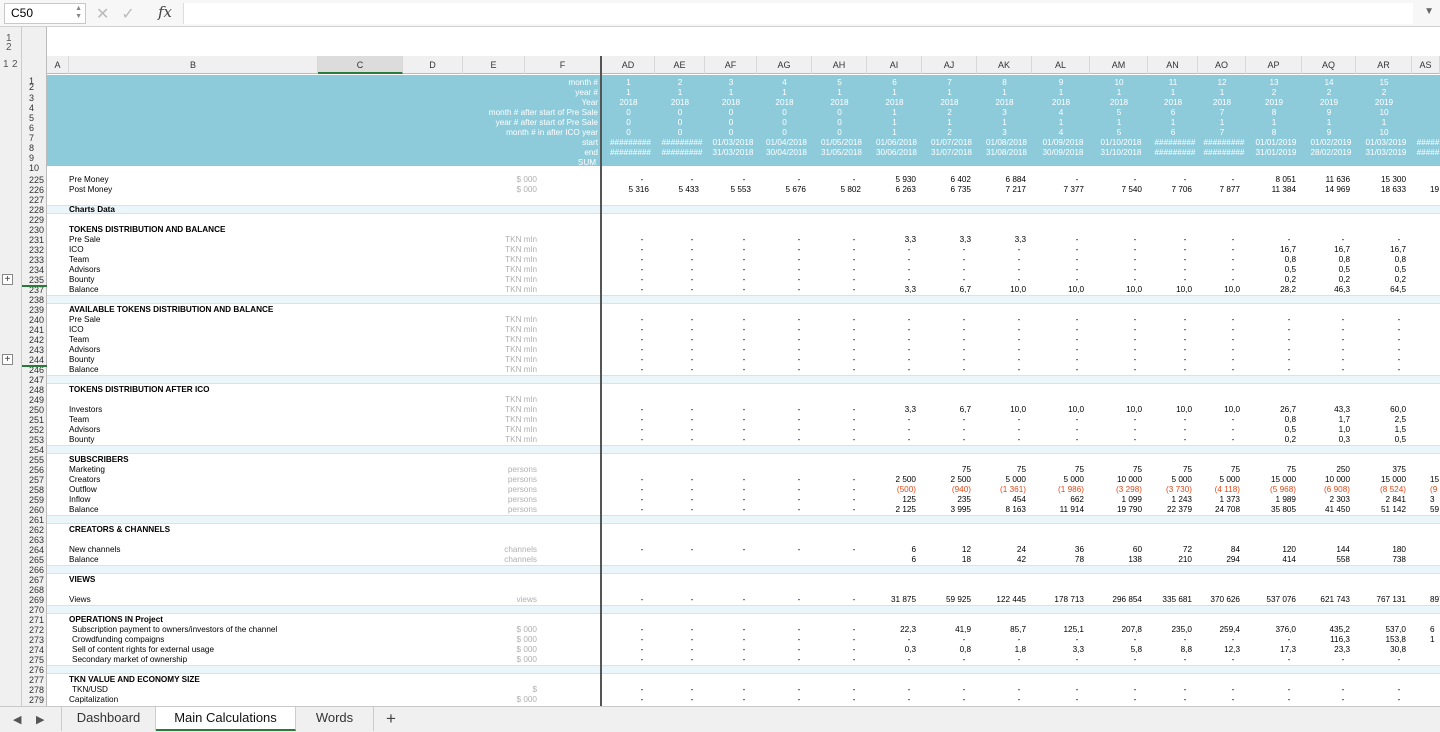  Describe the element at coordinates (226, 719) in the screenshot. I see `tab-main-calculations: Main Calculations` at that location.